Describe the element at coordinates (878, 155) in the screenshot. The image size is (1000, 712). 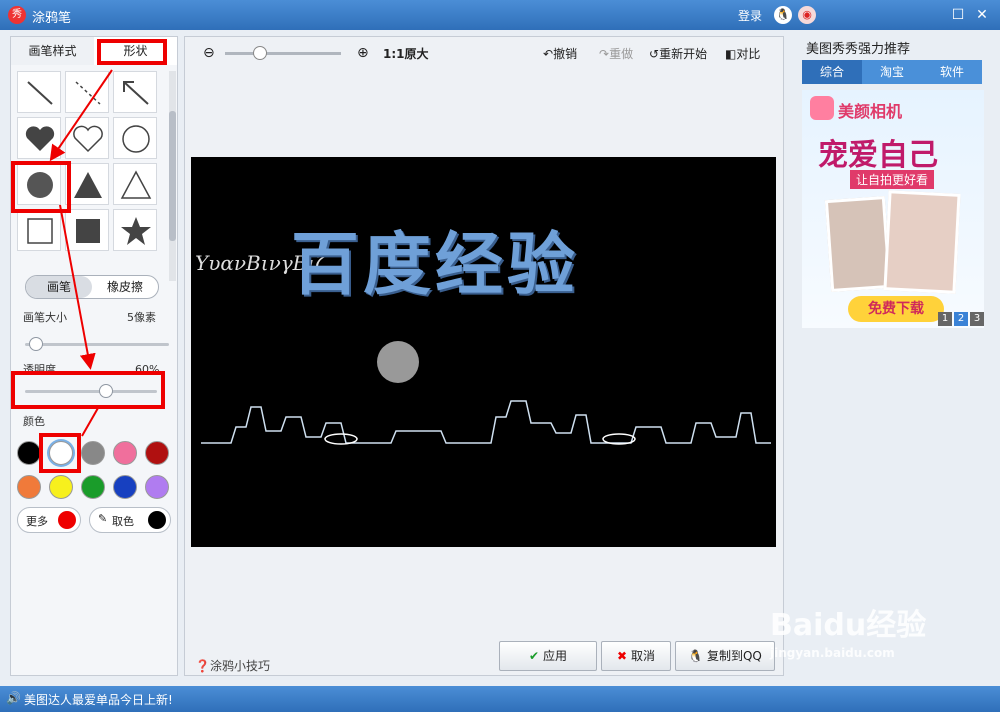
I see `ad-headline: 宠爱自己` at that location.